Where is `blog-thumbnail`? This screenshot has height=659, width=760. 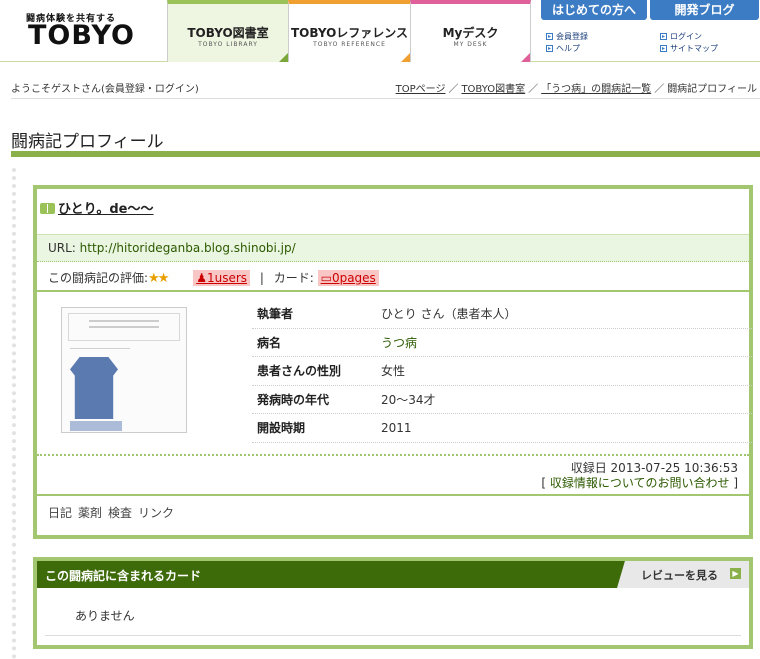
blog-thumbnail is located at coordinates (124, 370).